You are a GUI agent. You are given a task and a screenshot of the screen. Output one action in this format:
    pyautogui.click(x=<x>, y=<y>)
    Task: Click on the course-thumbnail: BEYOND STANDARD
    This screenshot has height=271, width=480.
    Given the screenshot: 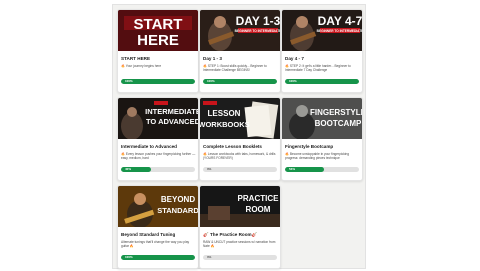 What is the action you would take?
    pyautogui.click(x=158, y=206)
    